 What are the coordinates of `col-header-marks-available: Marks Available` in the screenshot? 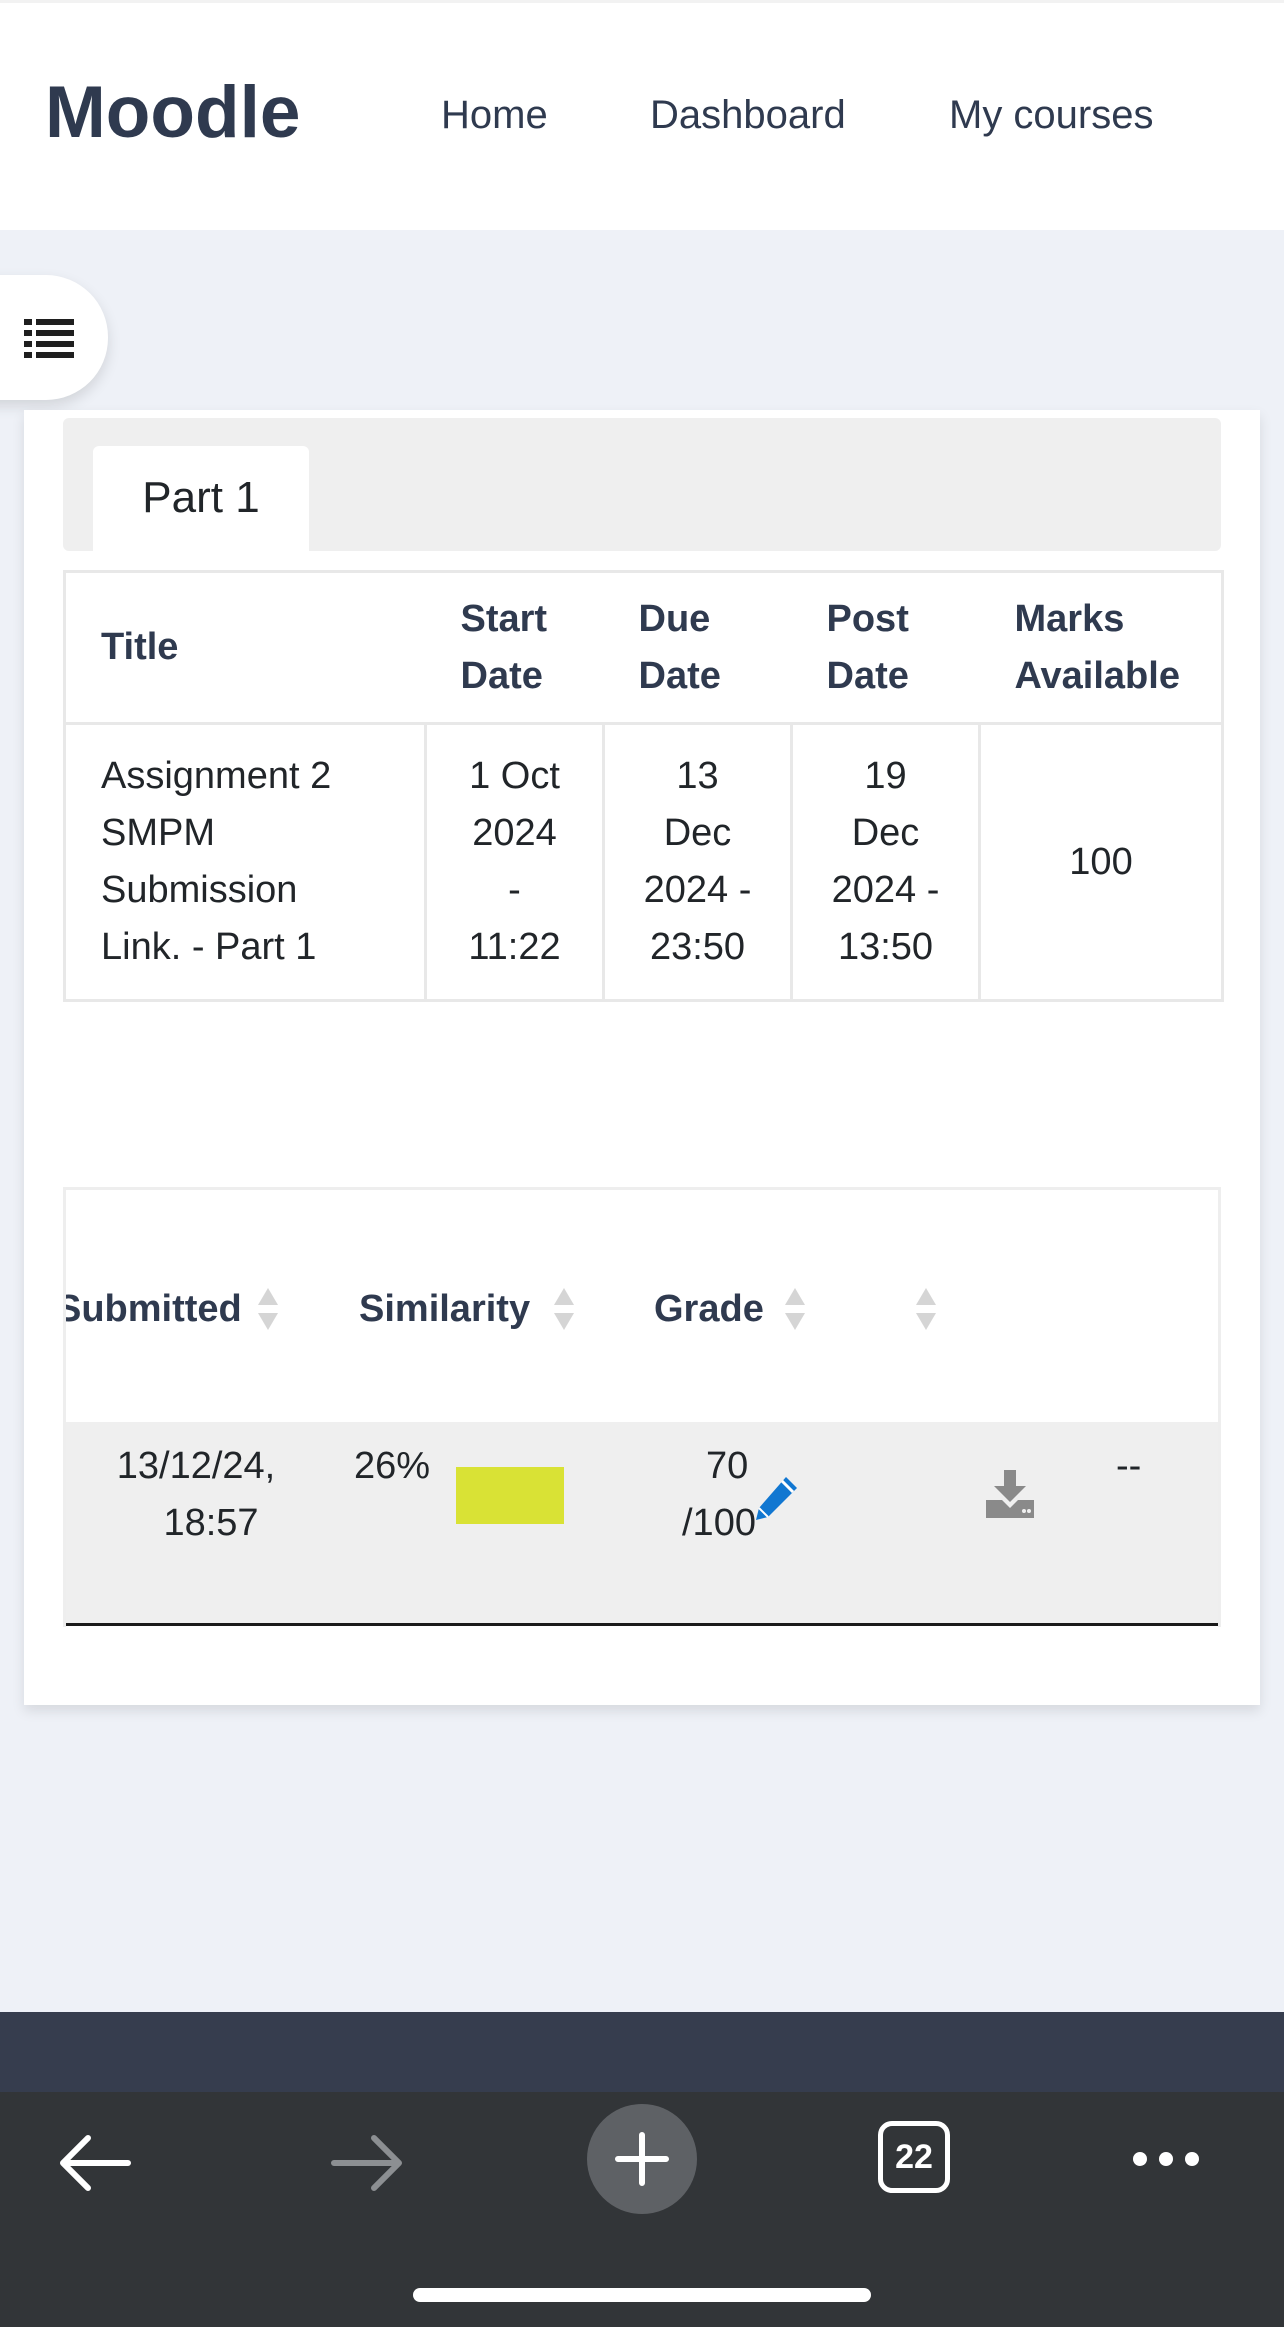 It's located at (1101, 647).